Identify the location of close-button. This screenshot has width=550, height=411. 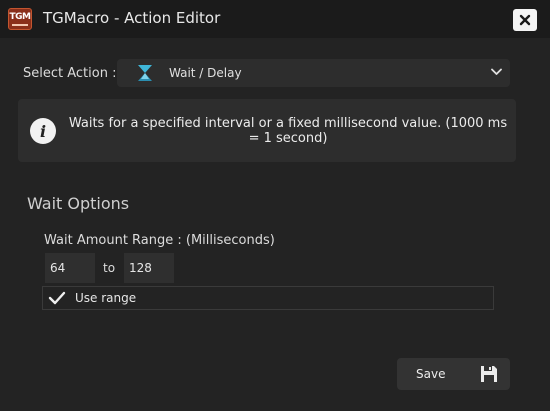
(525, 20).